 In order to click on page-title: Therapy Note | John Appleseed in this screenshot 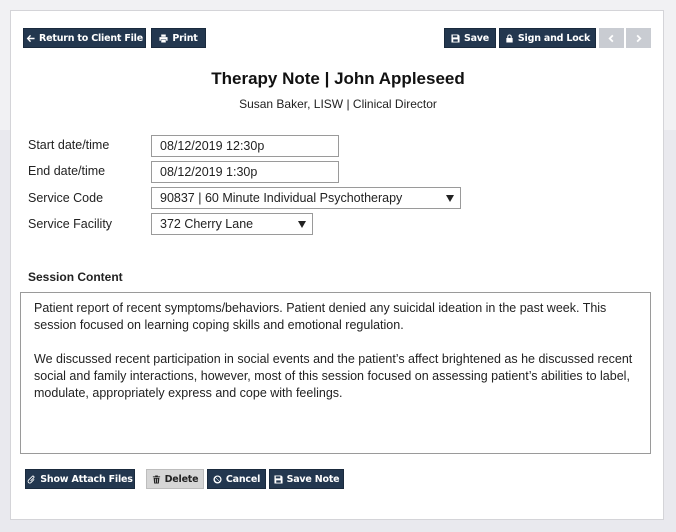, I will do `click(338, 78)`.